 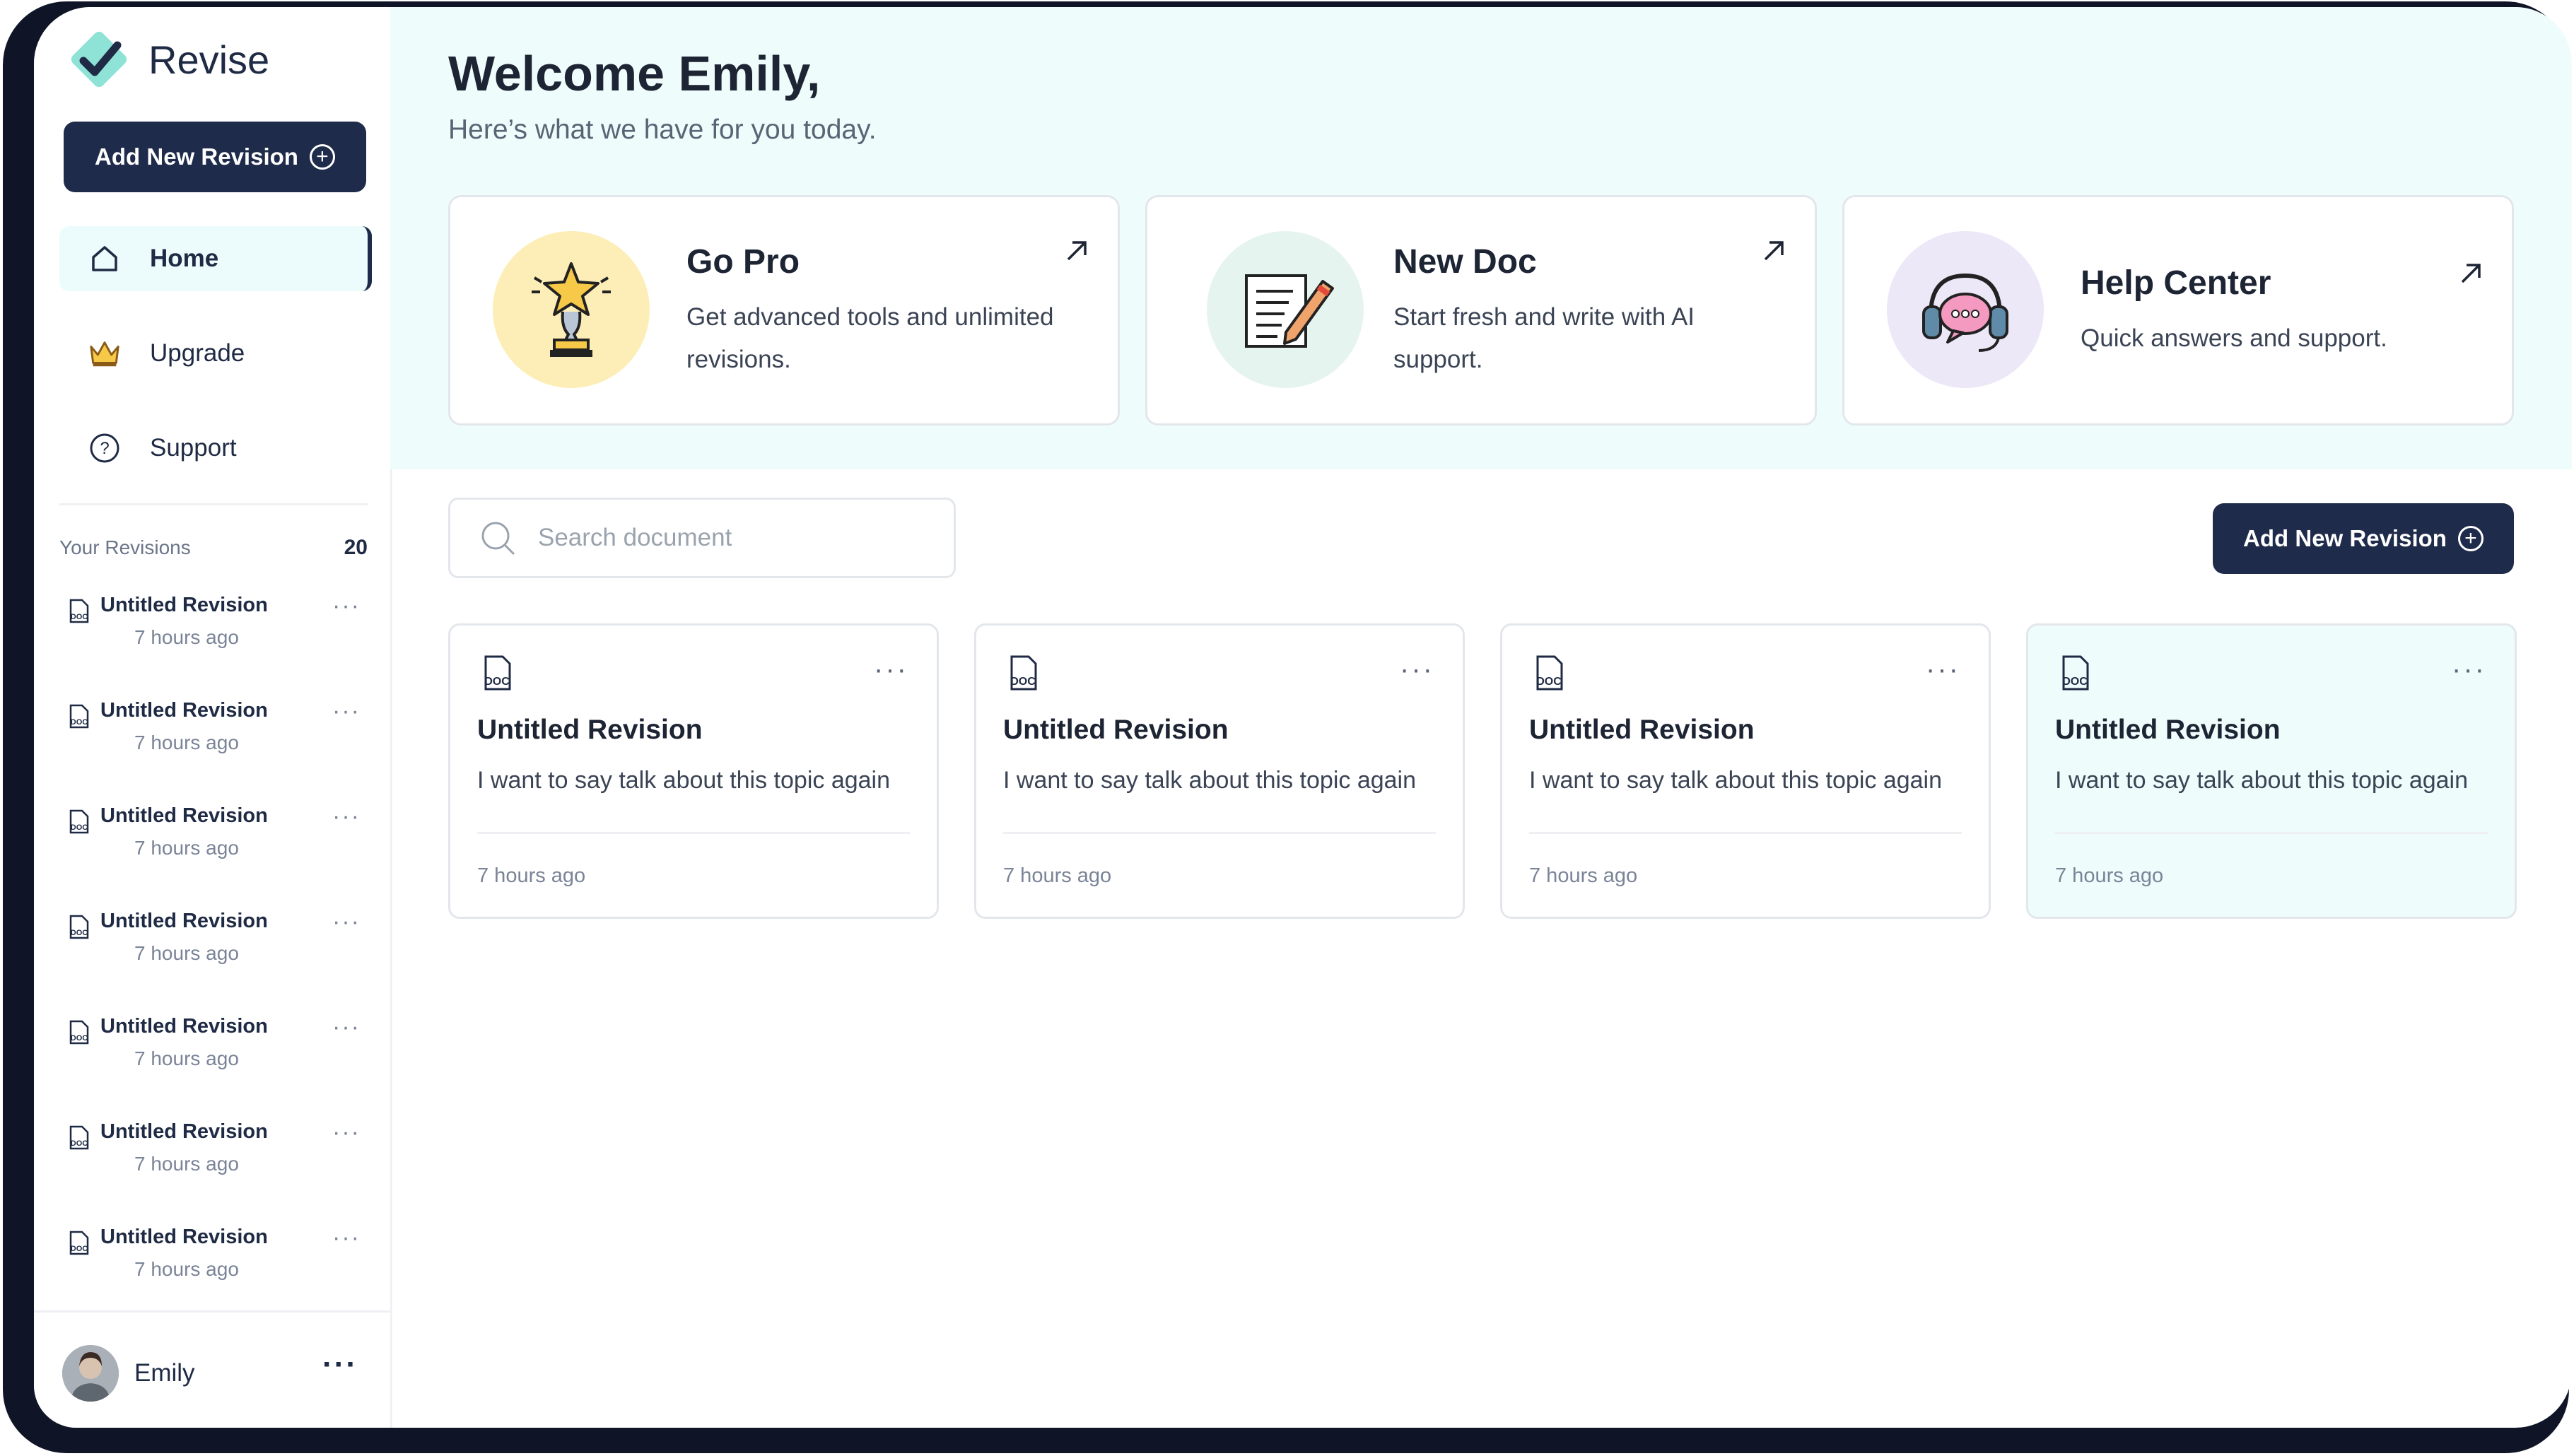 I want to click on search-field, so click(x=702, y=538).